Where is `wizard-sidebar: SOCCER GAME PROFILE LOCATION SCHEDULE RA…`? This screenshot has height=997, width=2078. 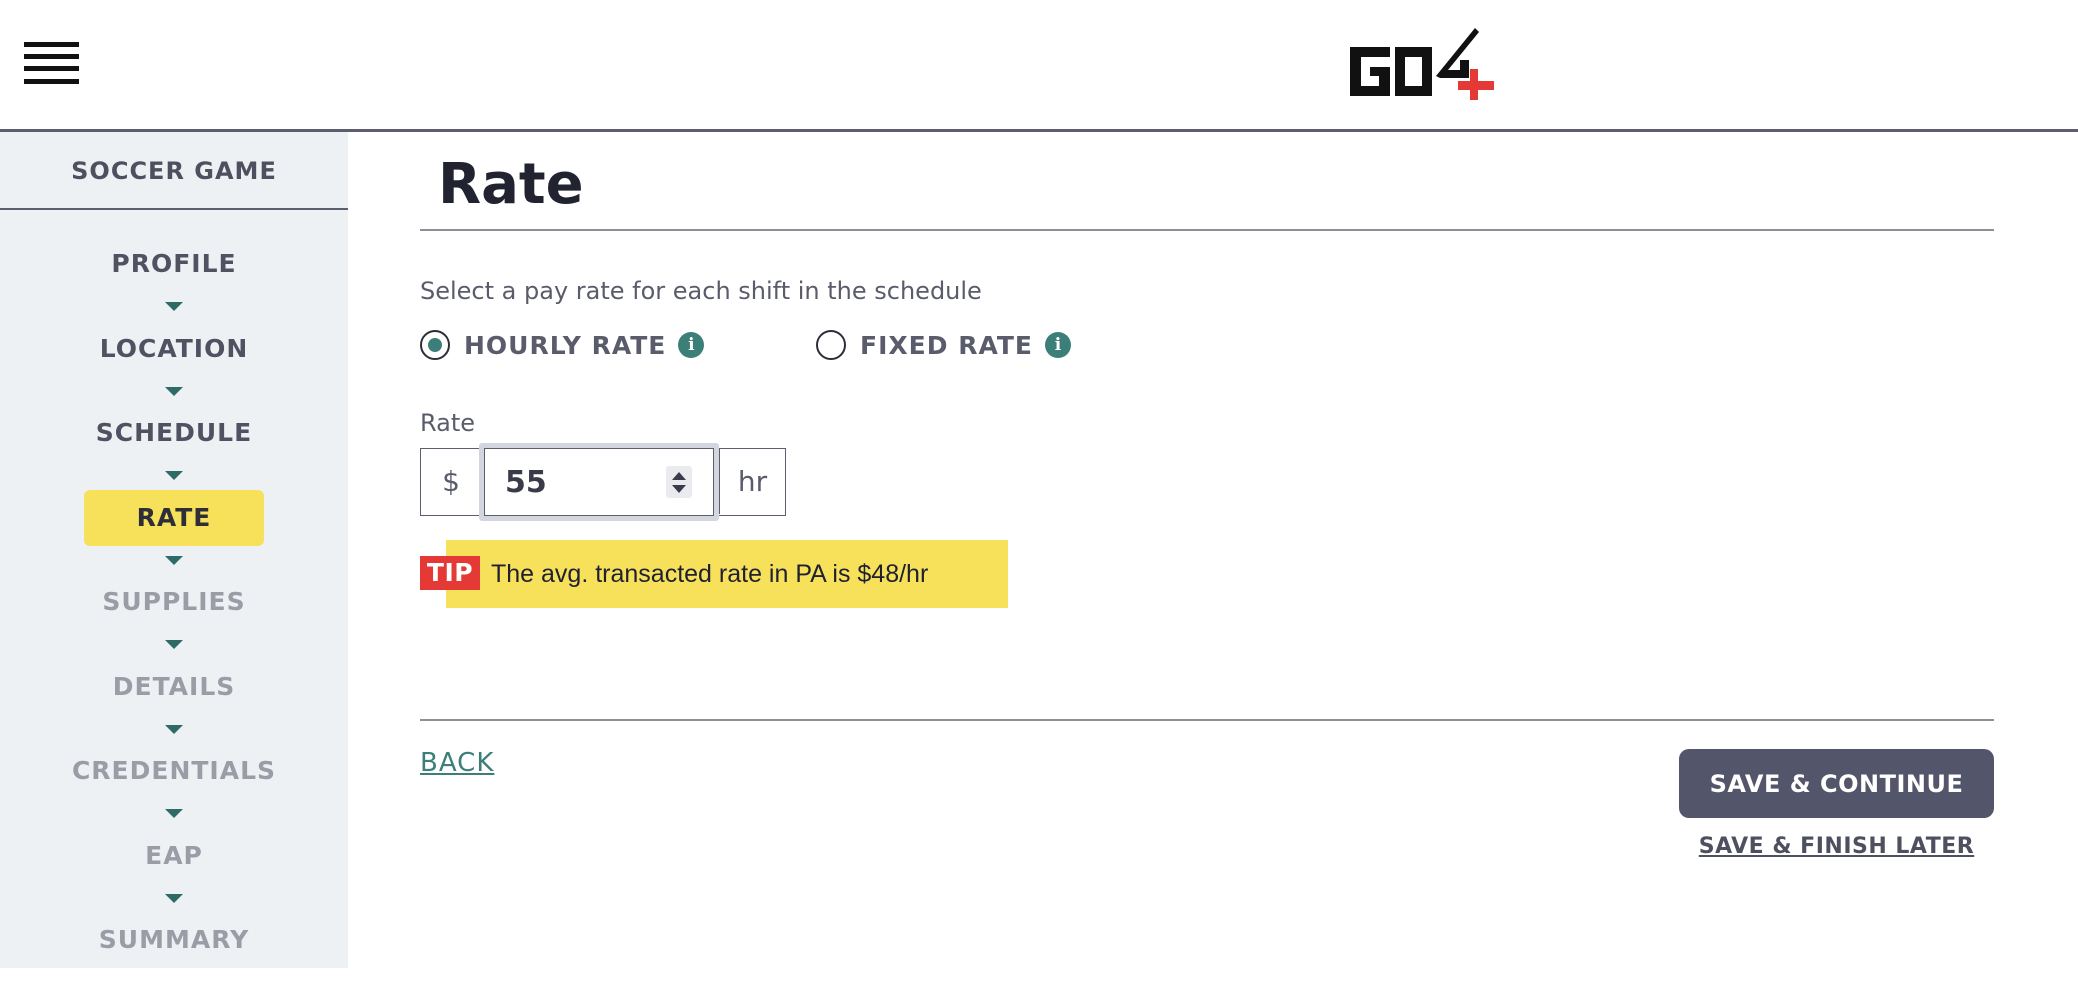 wizard-sidebar: SOCCER GAME PROFILE LOCATION SCHEDULE RA… is located at coordinates (174, 550).